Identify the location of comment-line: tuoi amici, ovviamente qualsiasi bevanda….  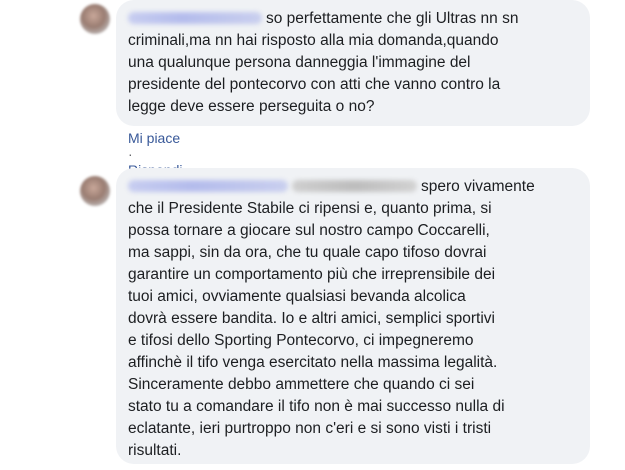
(297, 296).